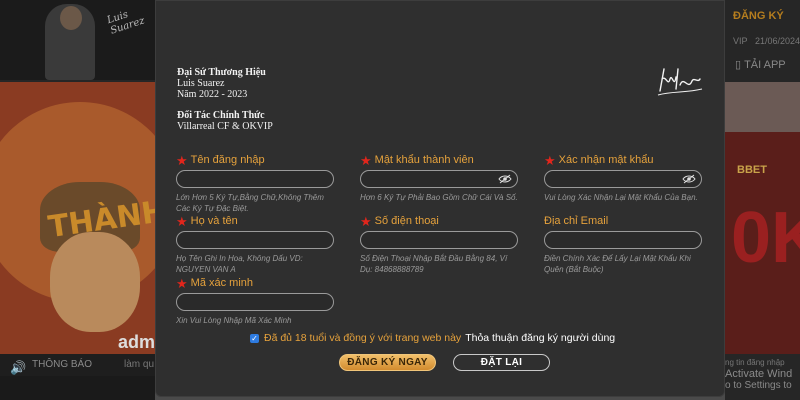 The width and height of the screenshot is (800, 400). I want to click on fullname-input, so click(255, 242).